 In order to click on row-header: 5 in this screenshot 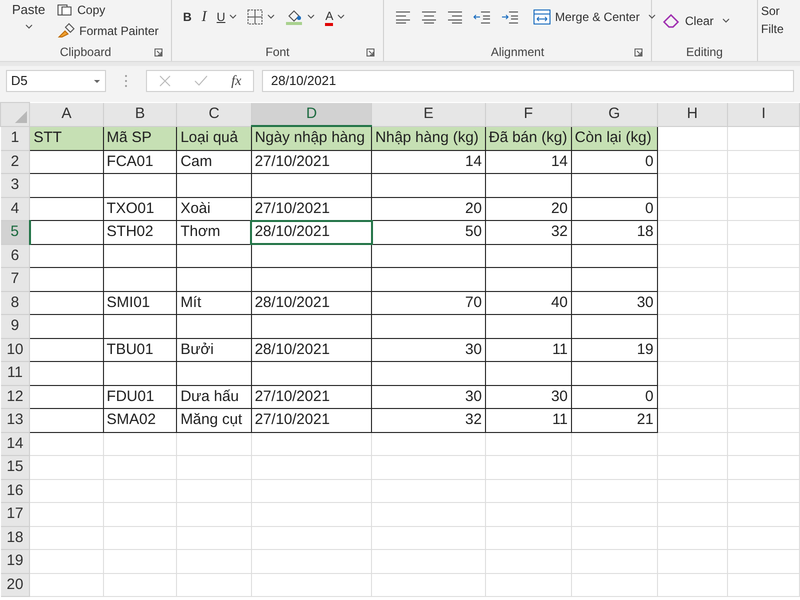, I will do `click(15, 232)`.